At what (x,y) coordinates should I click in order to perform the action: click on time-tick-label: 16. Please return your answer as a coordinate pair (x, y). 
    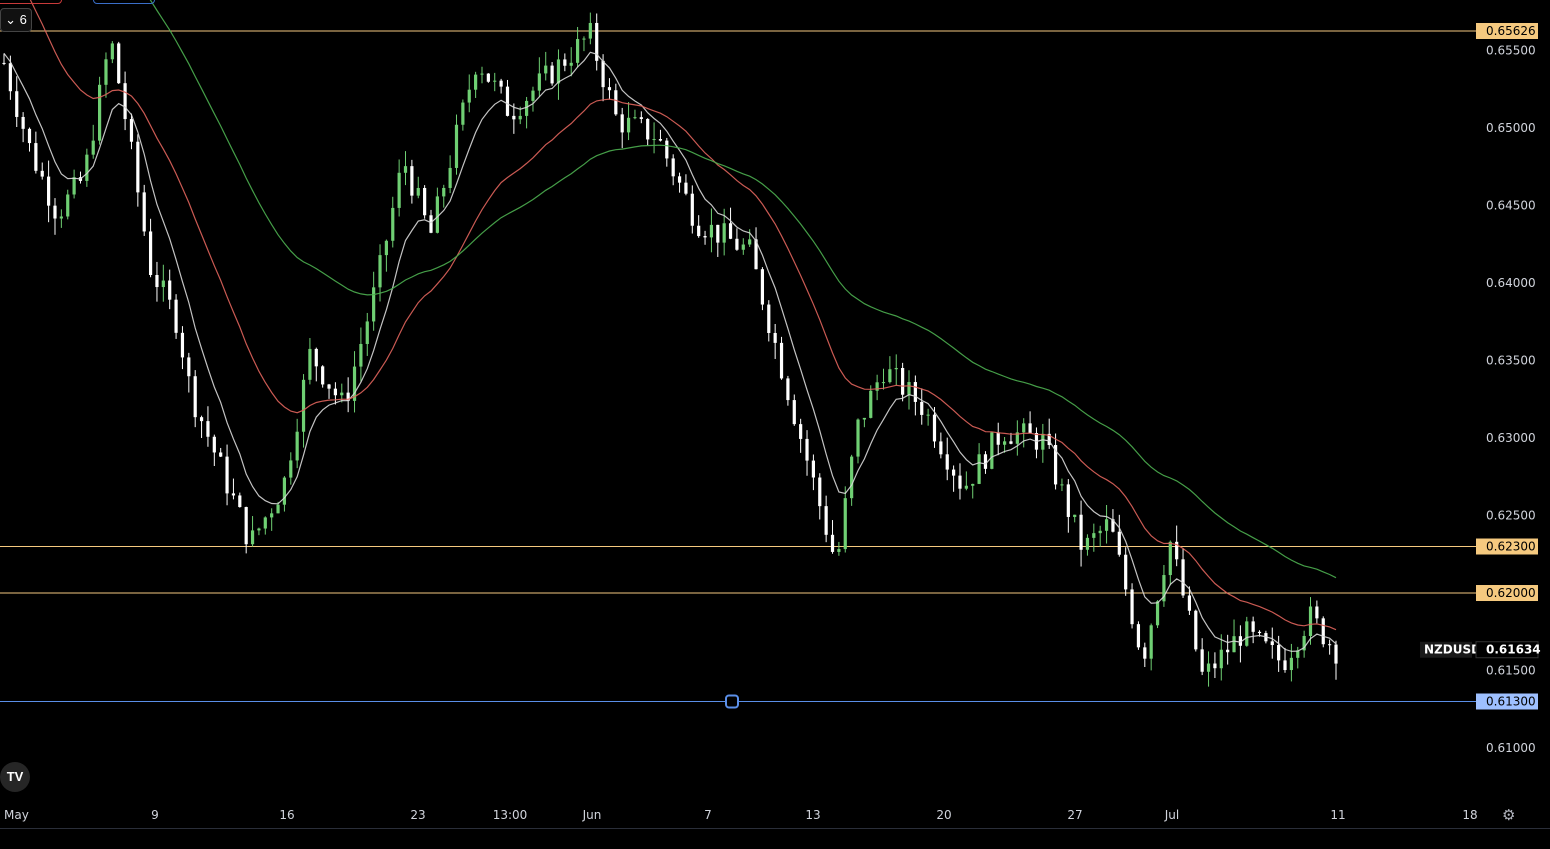
    Looking at the image, I should click on (286, 815).